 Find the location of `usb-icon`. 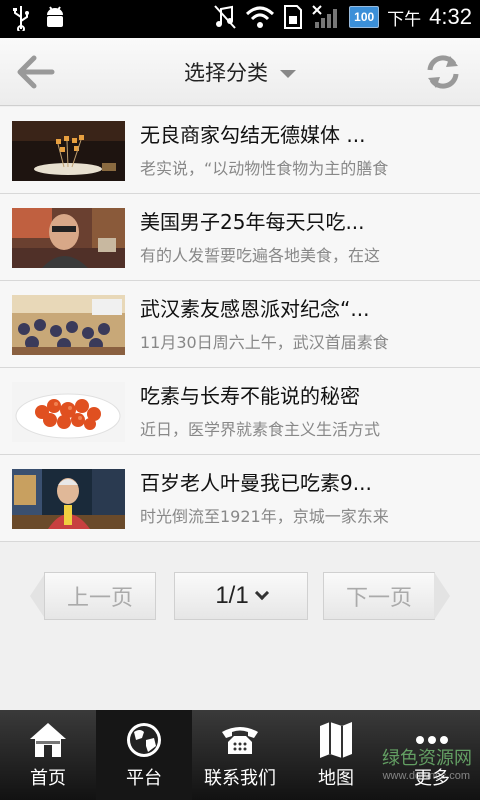

usb-icon is located at coordinates (21, 18).